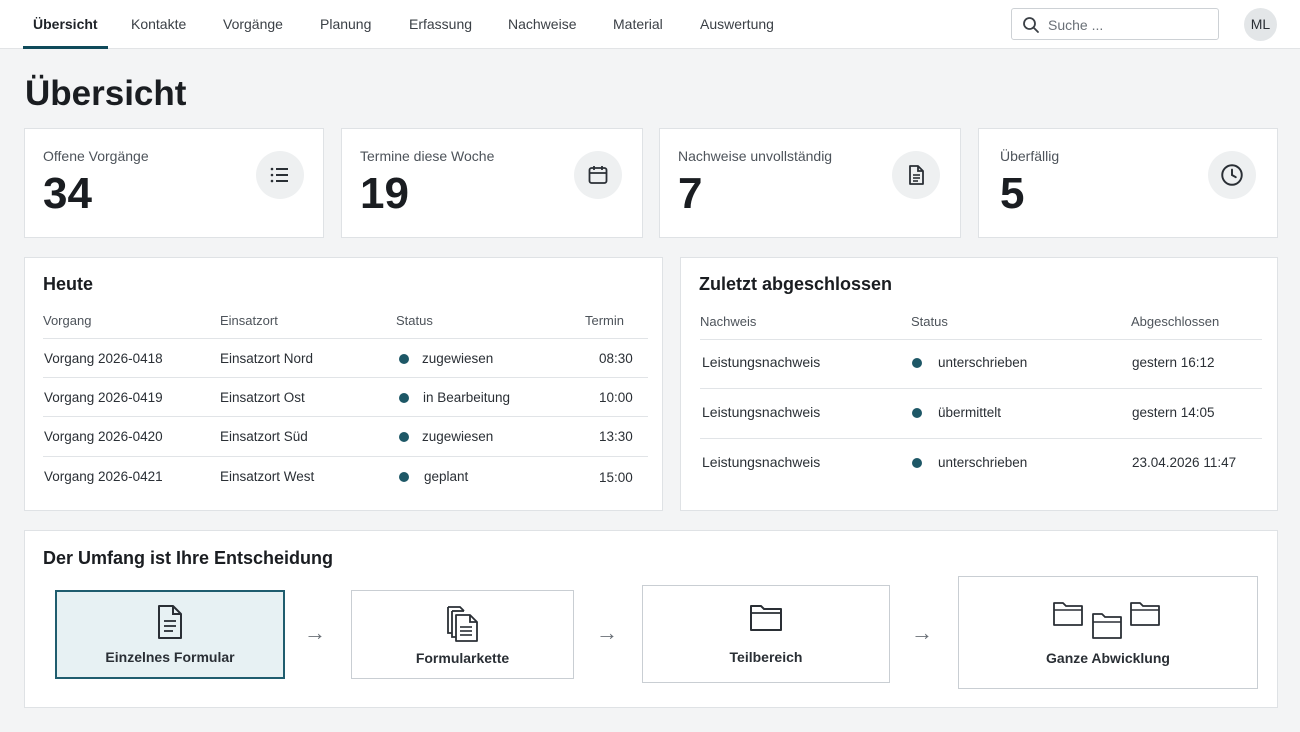  What do you see at coordinates (384, 193) in the screenshot?
I see `stat-value: 19` at bounding box center [384, 193].